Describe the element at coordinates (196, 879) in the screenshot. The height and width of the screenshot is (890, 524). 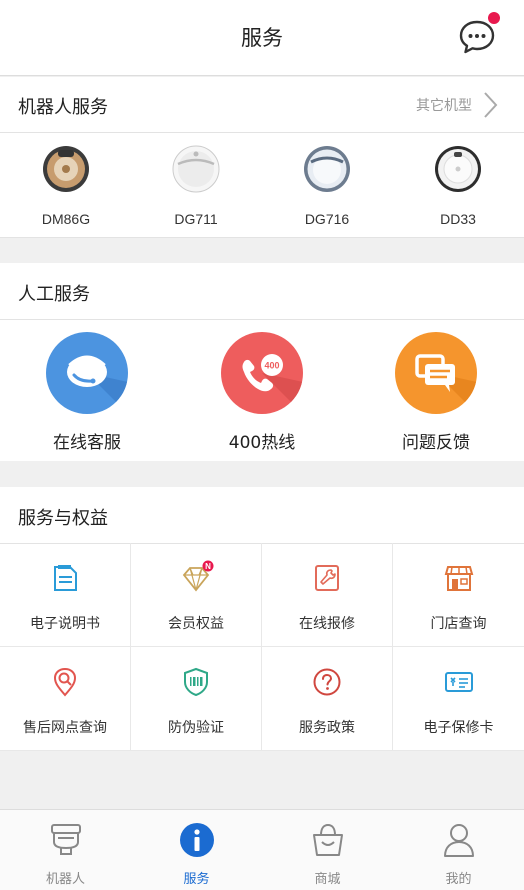
I see `tab-label: 服务` at that location.